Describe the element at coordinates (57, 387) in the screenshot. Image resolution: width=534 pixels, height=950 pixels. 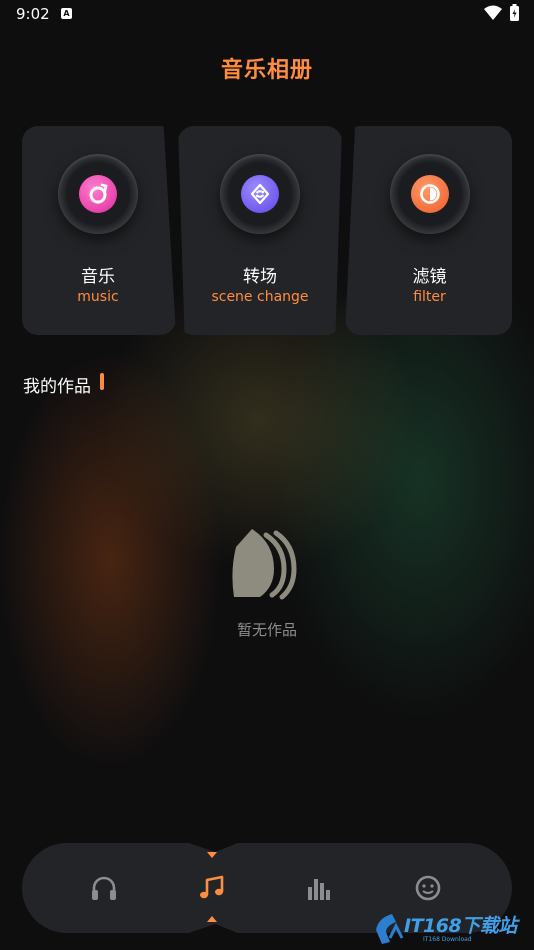
I see `my-works-title: 我的作品` at that location.